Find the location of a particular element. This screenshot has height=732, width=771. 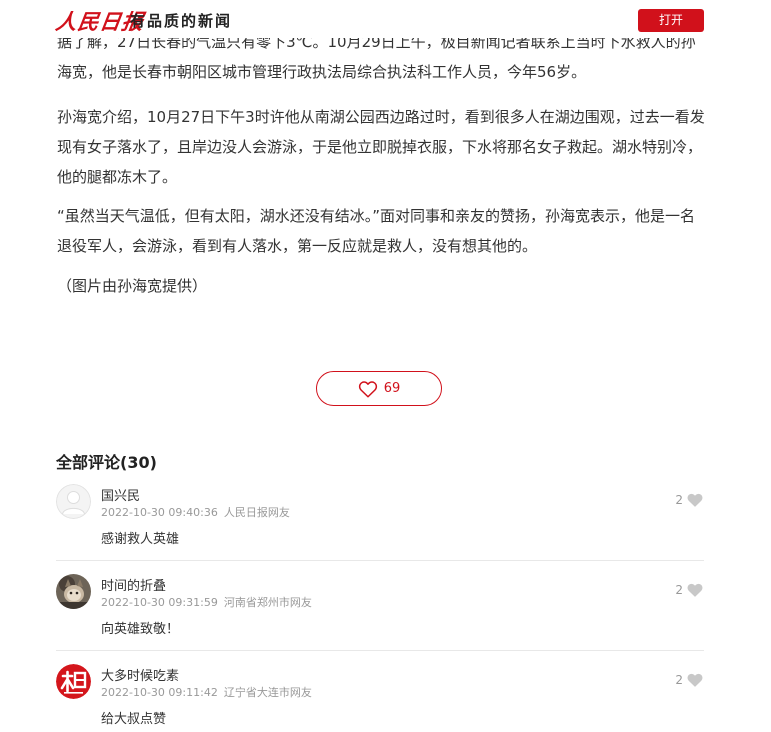

comment-location: 辽宁省大连市网友 is located at coordinates (267, 692).